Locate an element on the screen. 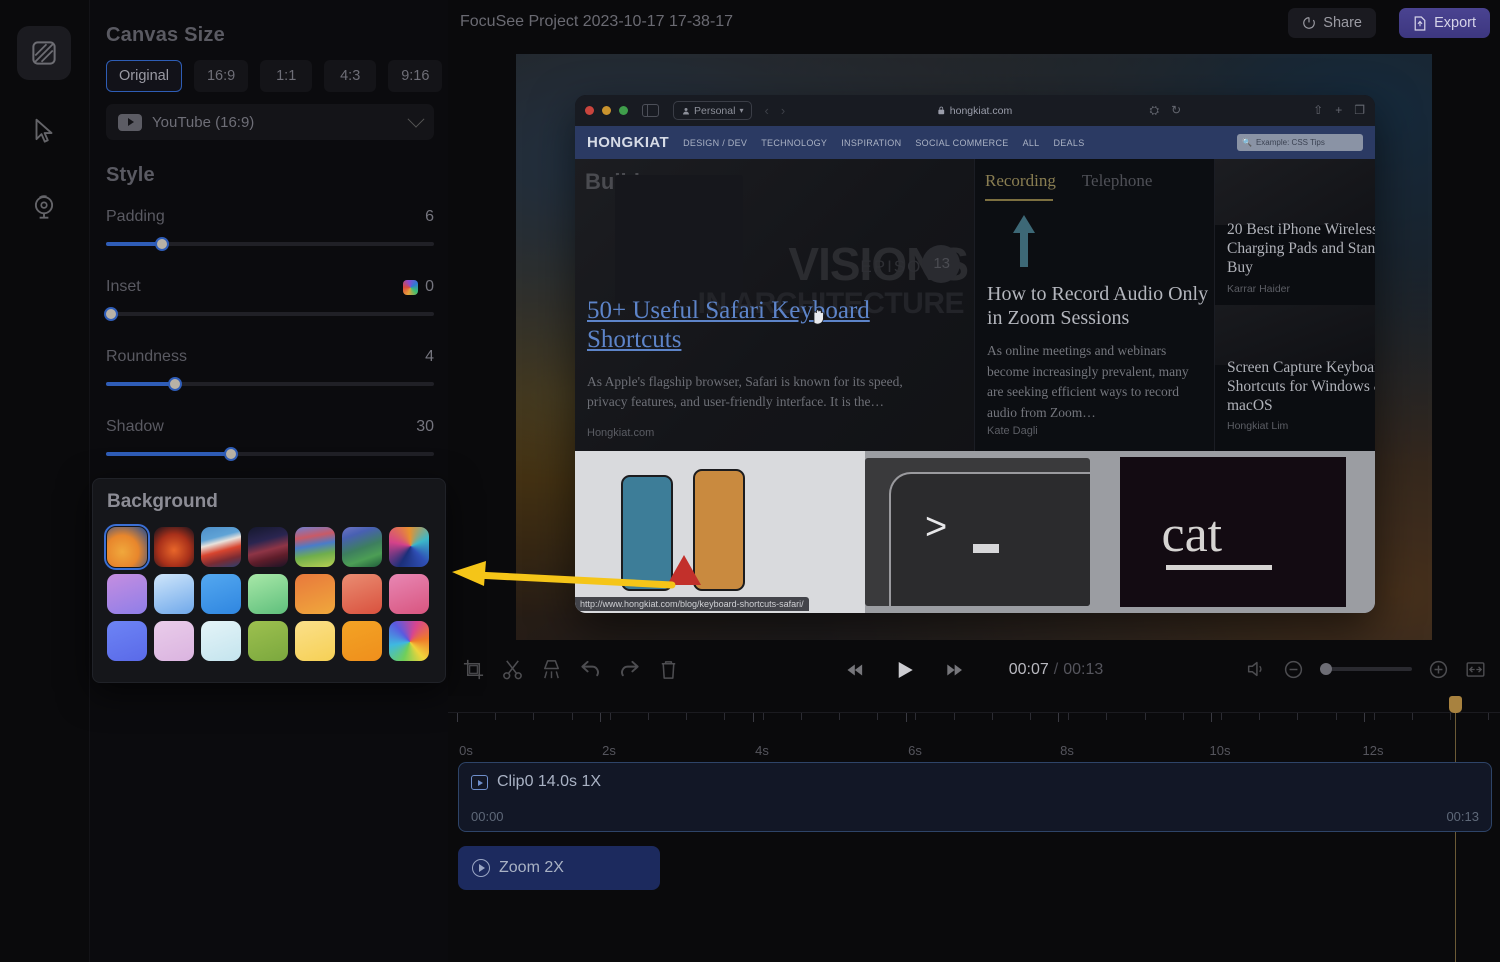 The height and width of the screenshot is (962, 1500). lower-card-cat: cat is located at coordinates (1232, 532).